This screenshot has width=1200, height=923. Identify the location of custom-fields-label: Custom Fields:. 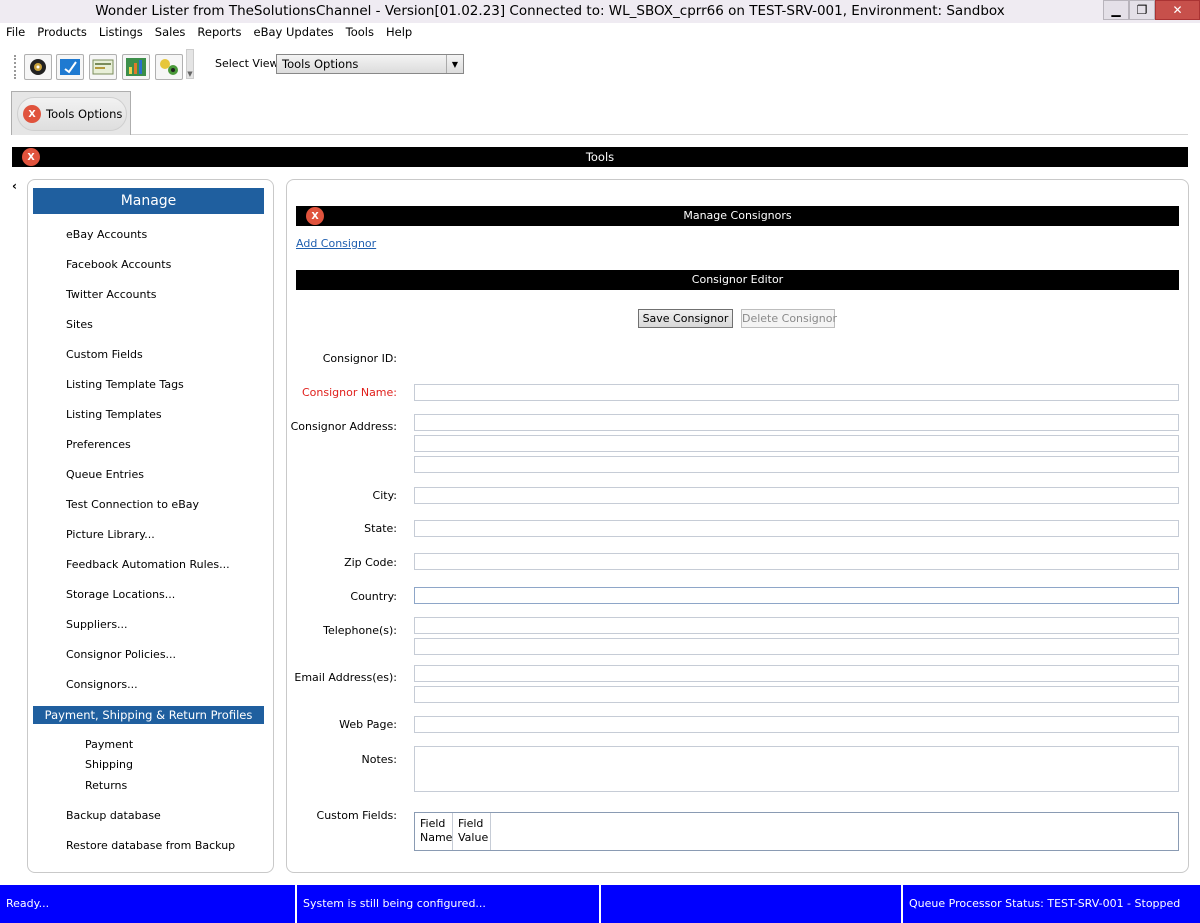
(356, 815).